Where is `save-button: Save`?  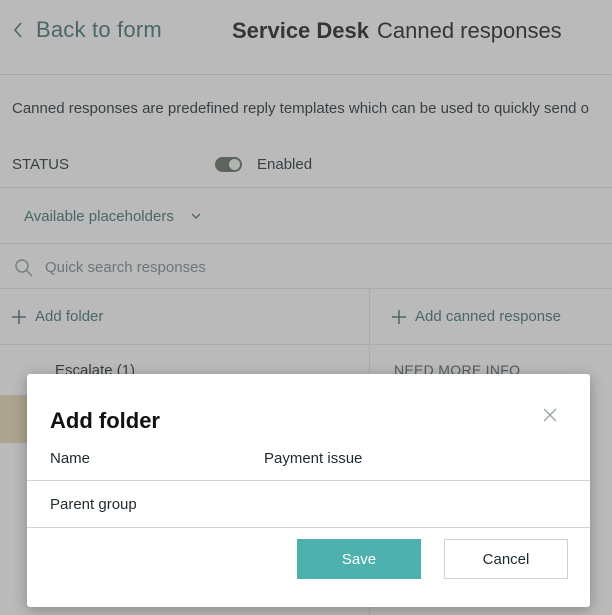 save-button: Save is located at coordinates (359, 559).